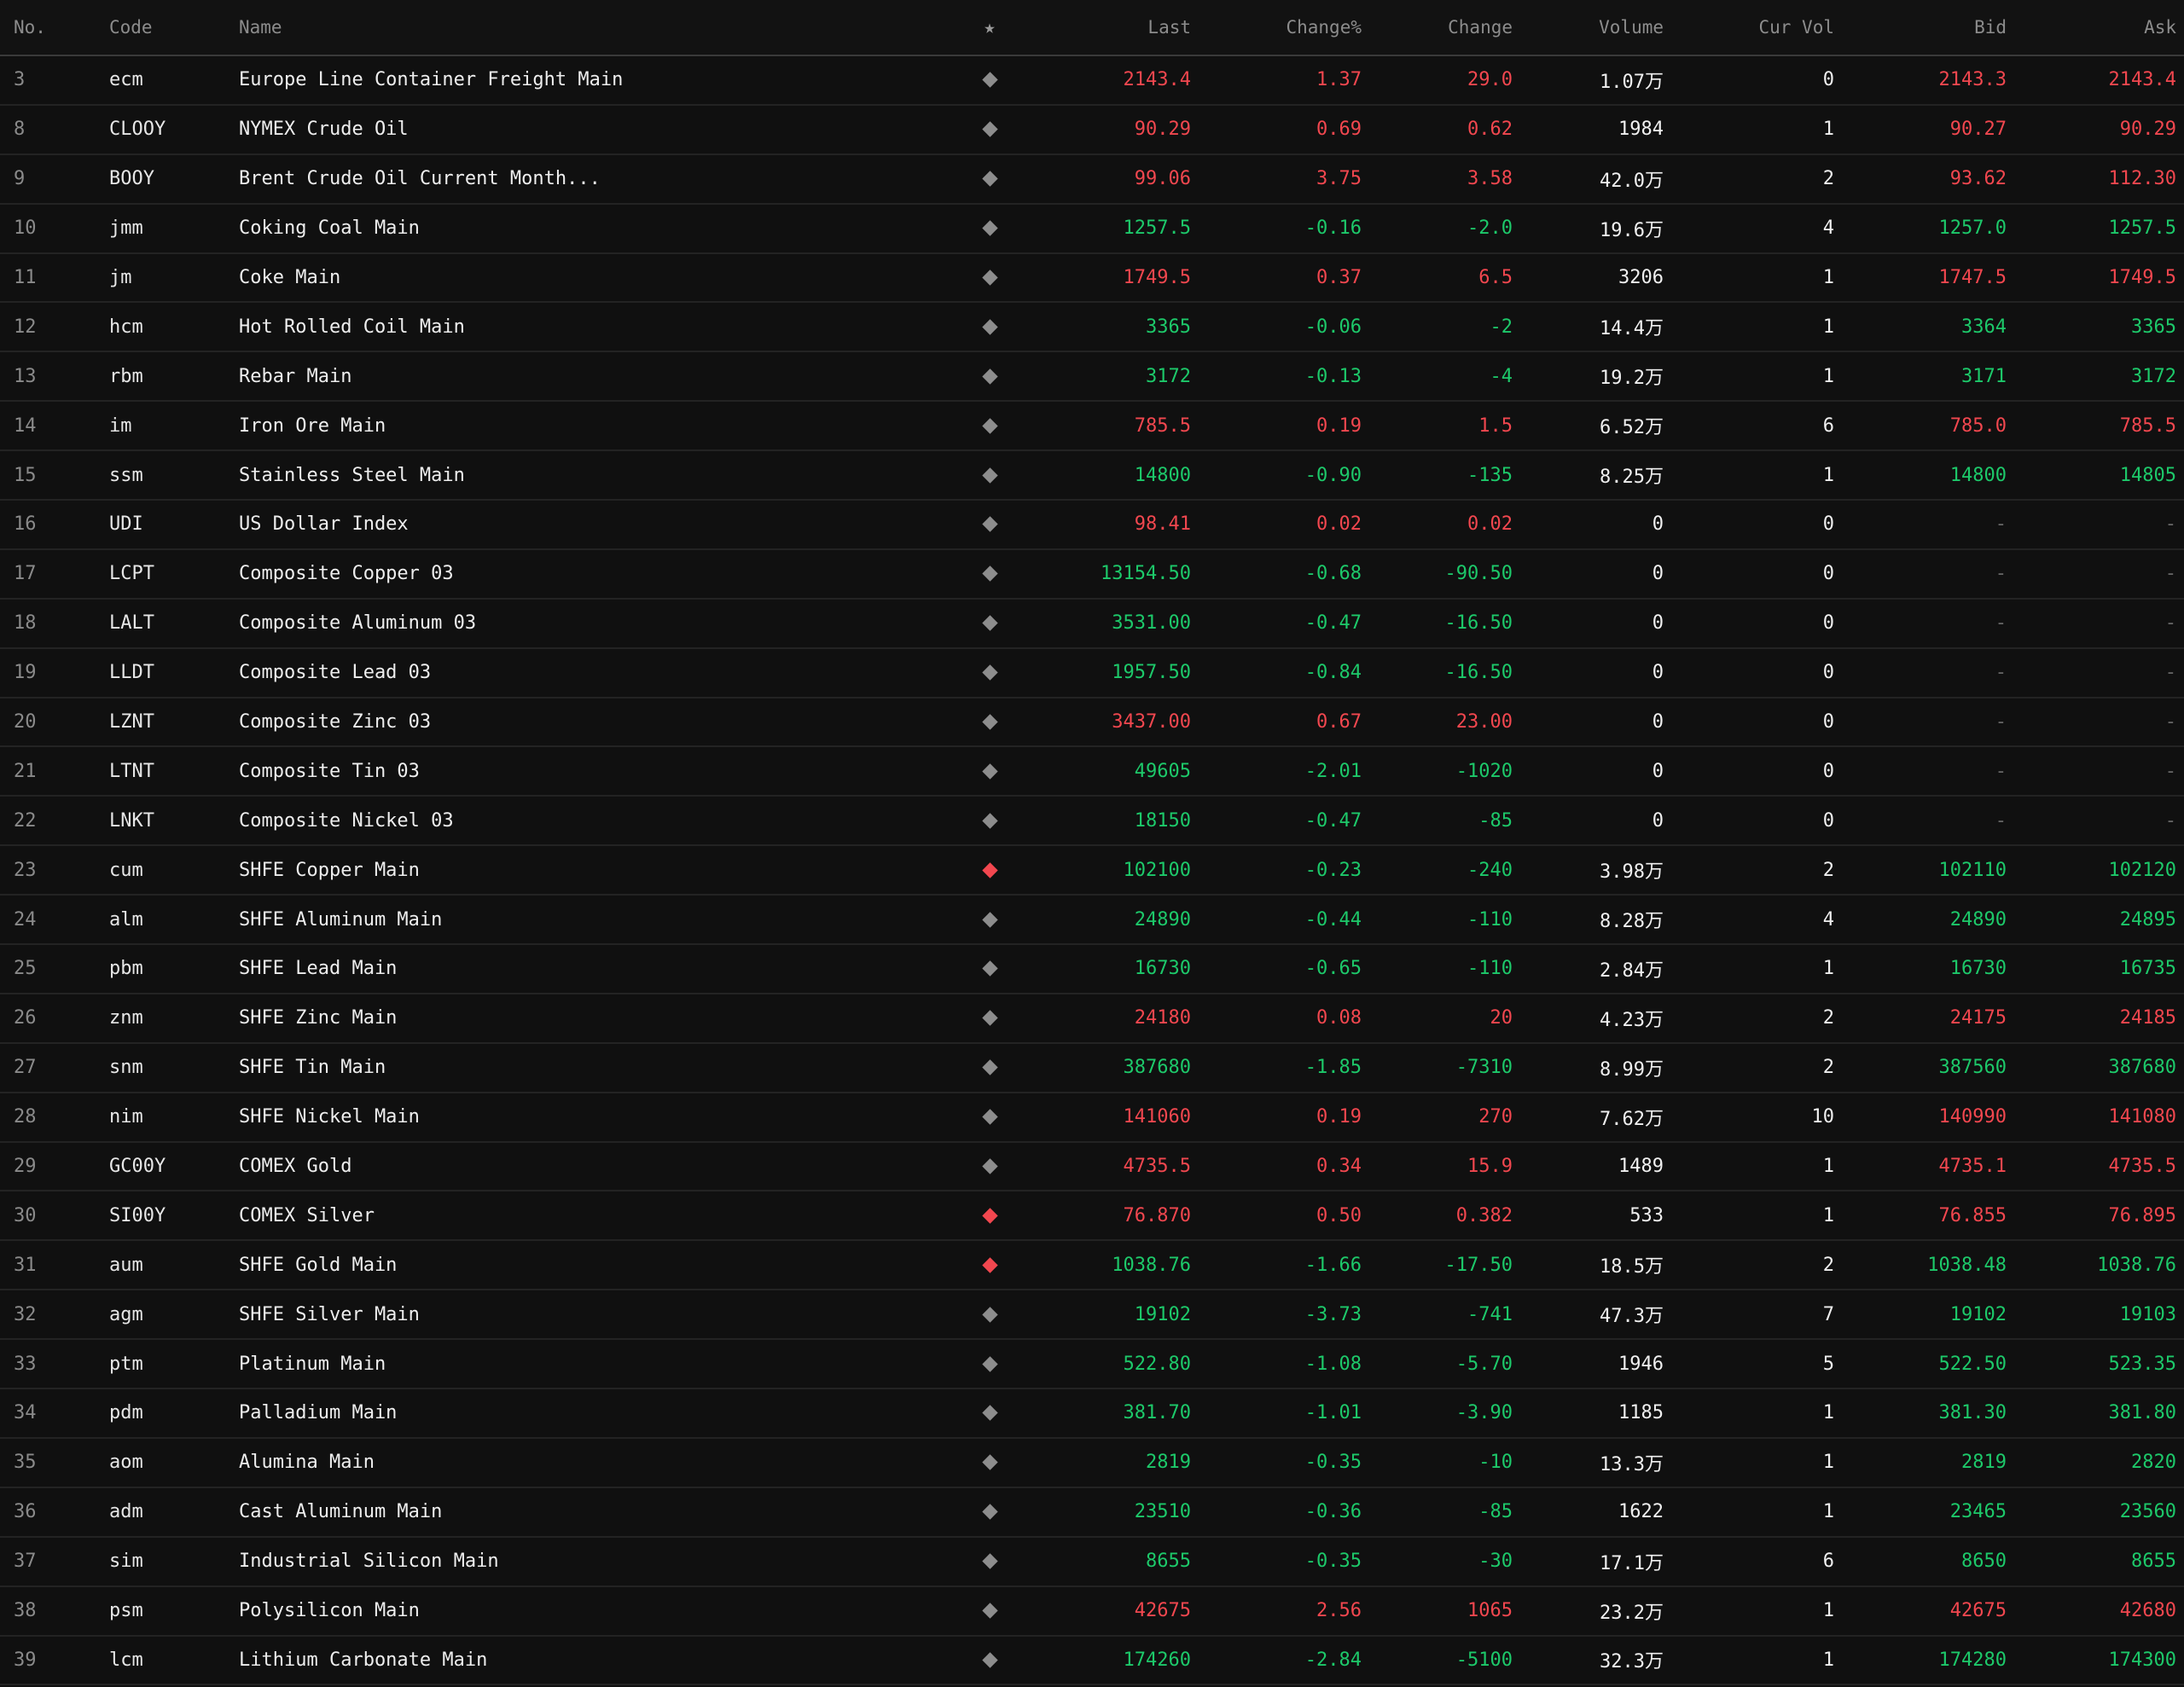 This screenshot has width=2184, height=1687. Describe the element at coordinates (1984, 376) in the screenshot. I see `row-bid: 3171` at that location.